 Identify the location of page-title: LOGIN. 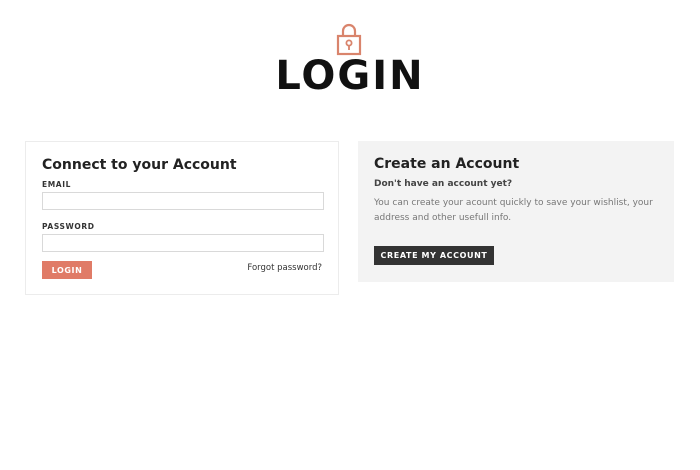
(350, 76).